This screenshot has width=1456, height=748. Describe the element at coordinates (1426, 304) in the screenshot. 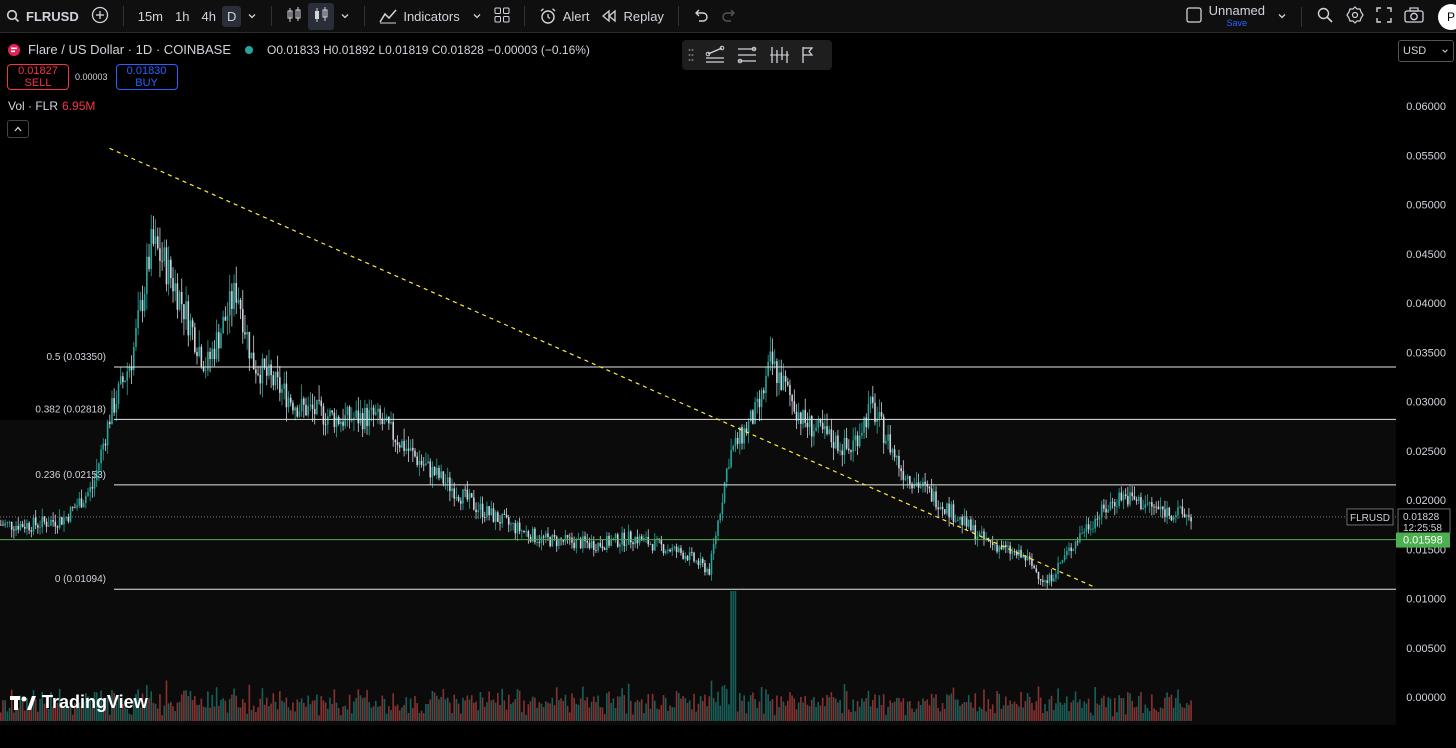

I see `price-tick-label: 0.04000` at that location.